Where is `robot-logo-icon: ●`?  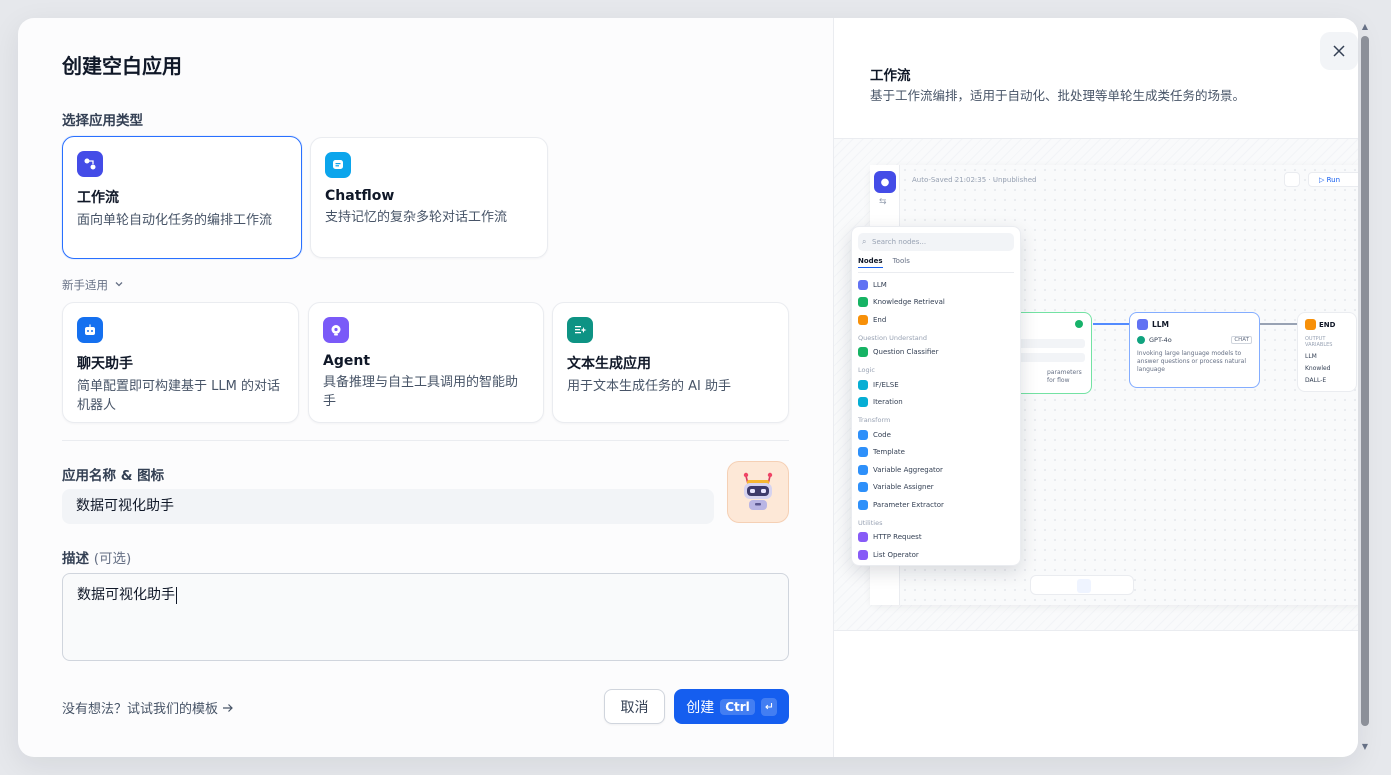 robot-logo-icon: ● is located at coordinates (885, 182).